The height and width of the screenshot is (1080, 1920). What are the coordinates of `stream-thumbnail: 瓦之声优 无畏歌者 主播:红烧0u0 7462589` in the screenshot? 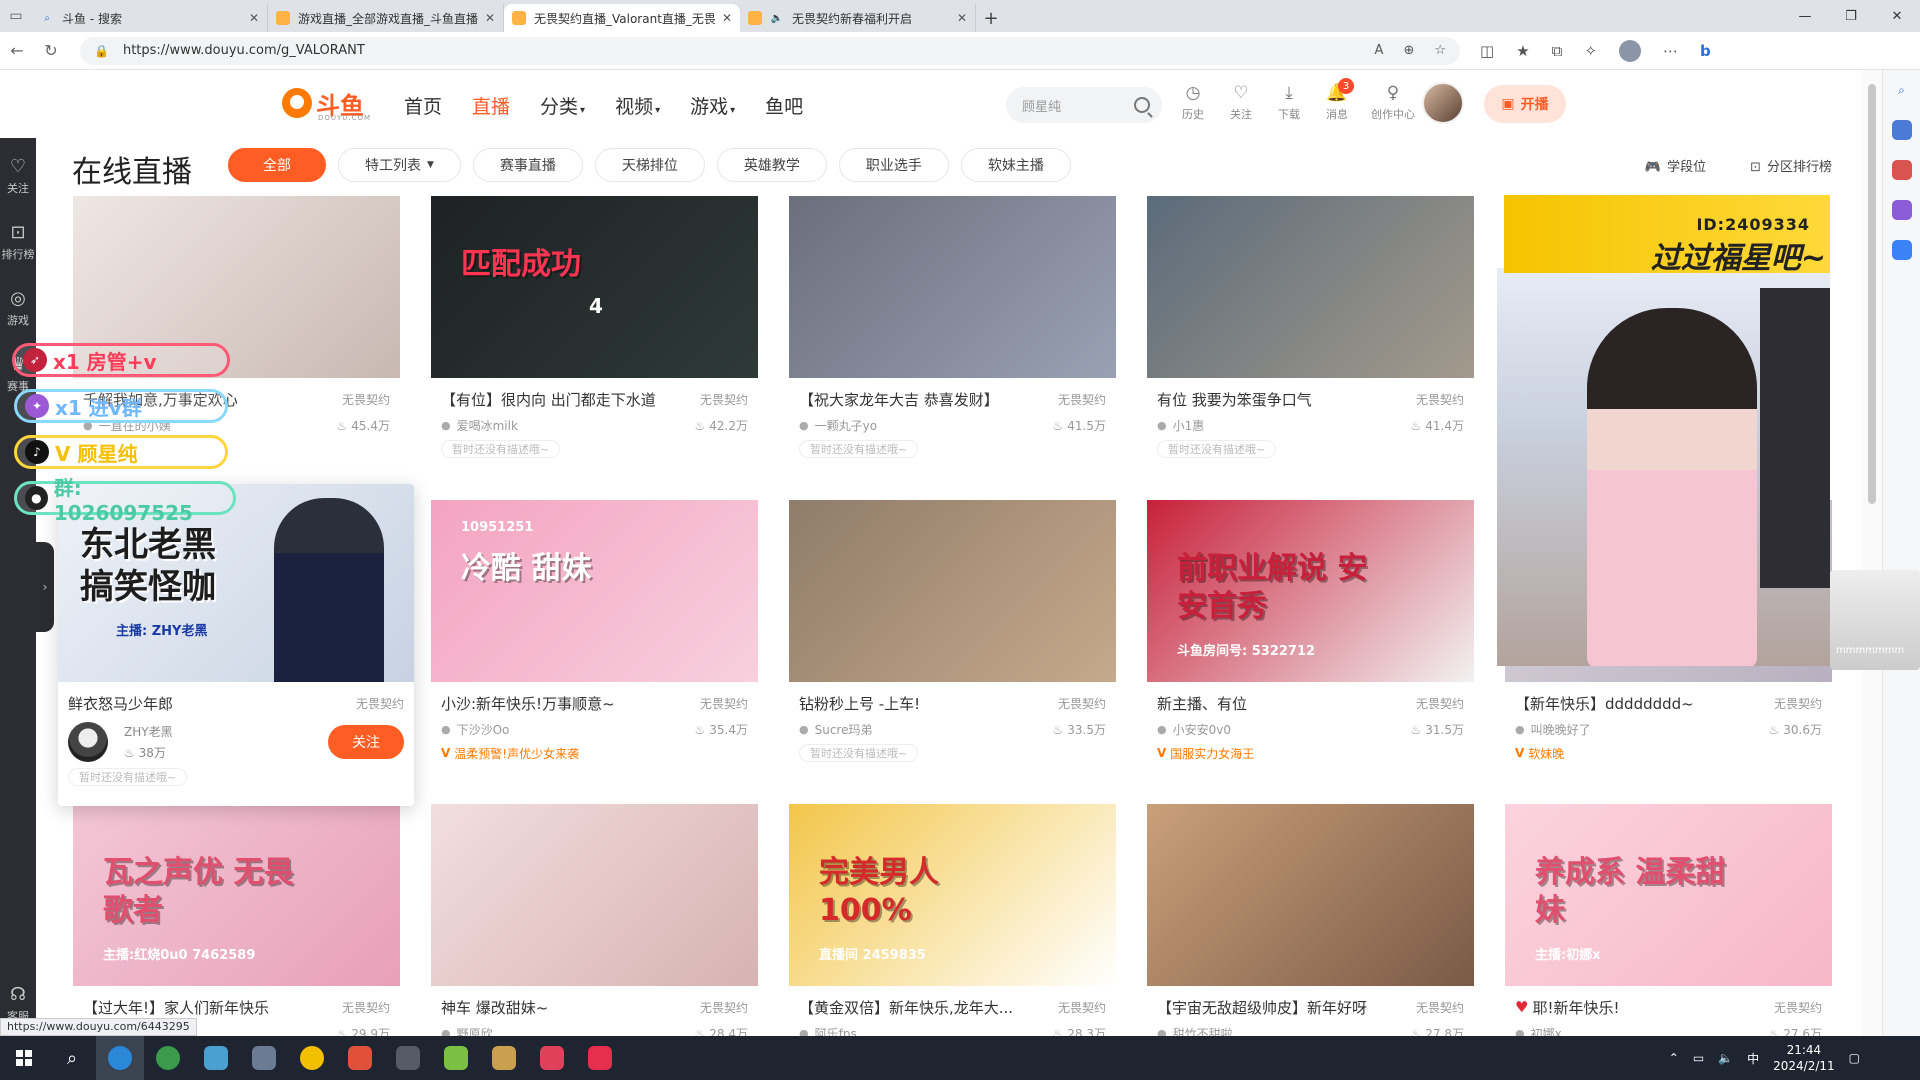 It's located at (236, 895).